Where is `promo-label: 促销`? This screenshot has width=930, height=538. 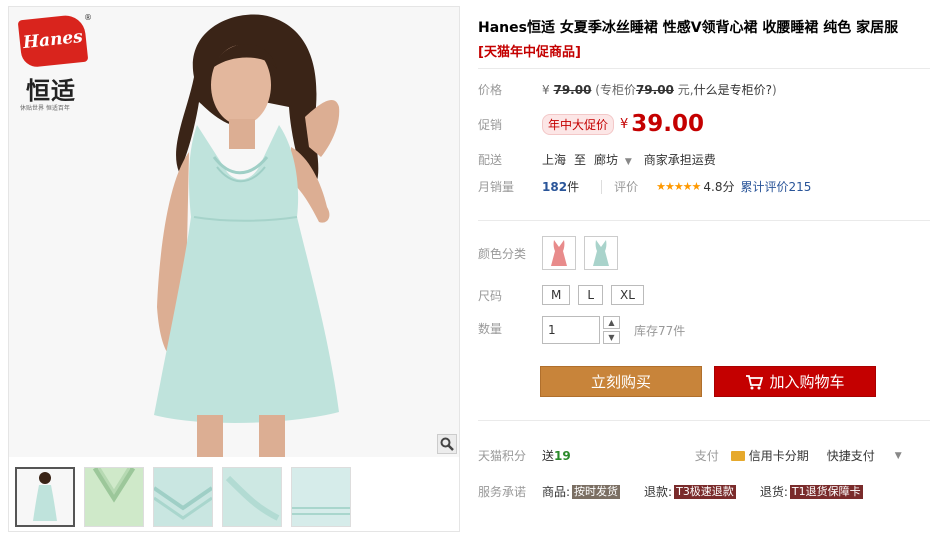 promo-label: 促销 is located at coordinates (490, 124).